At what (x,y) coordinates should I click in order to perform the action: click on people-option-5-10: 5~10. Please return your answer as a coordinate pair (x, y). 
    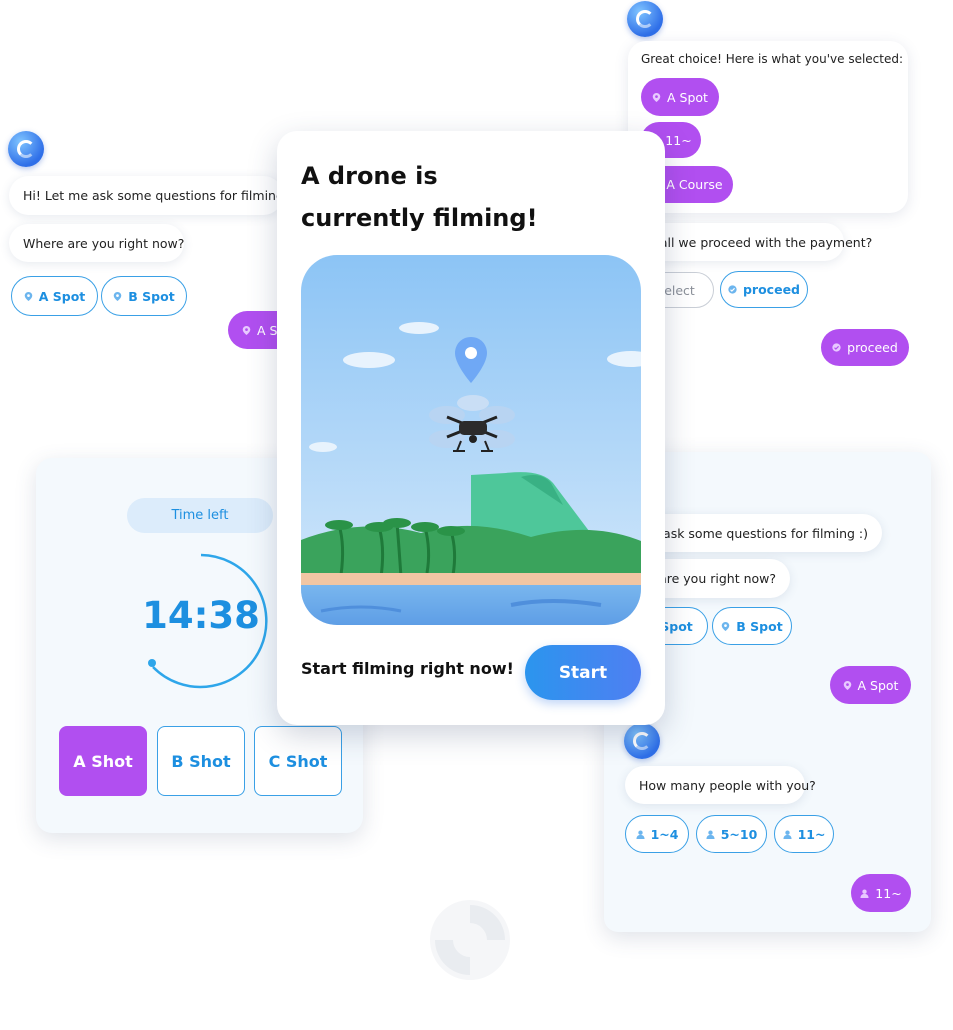
    Looking at the image, I should click on (731, 834).